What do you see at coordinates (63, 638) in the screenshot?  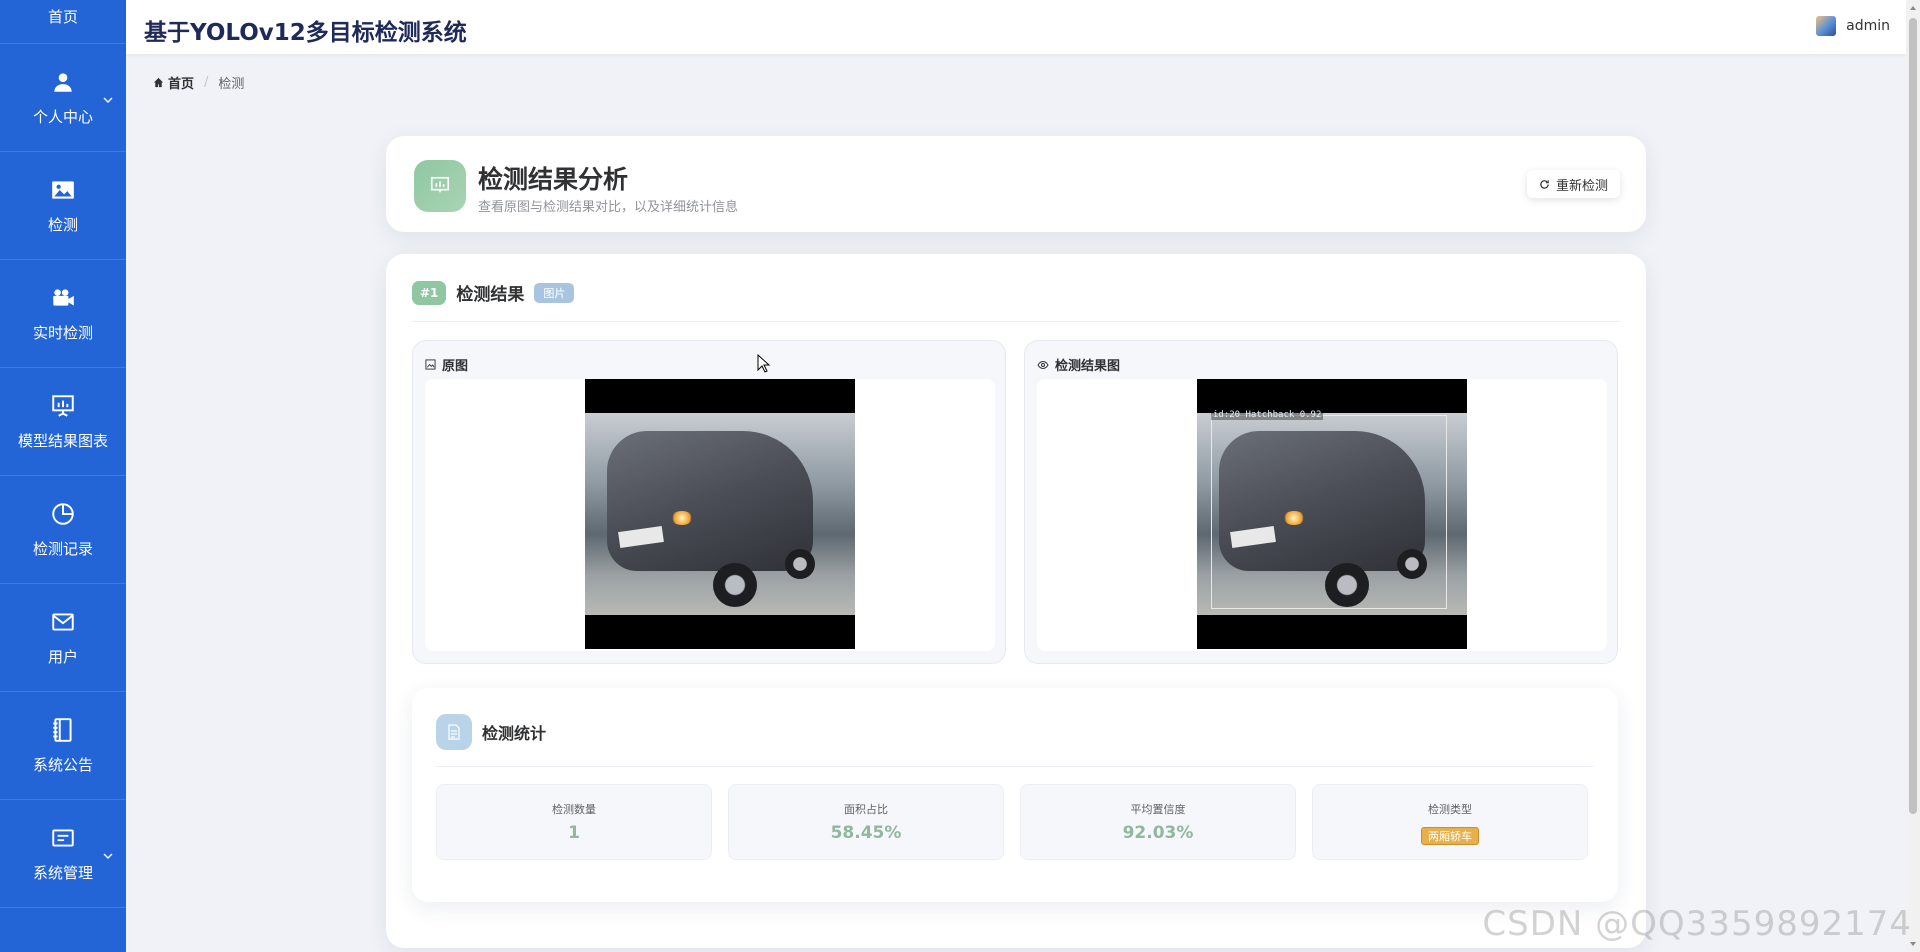 I see `sidebar-item-users: 用户` at bounding box center [63, 638].